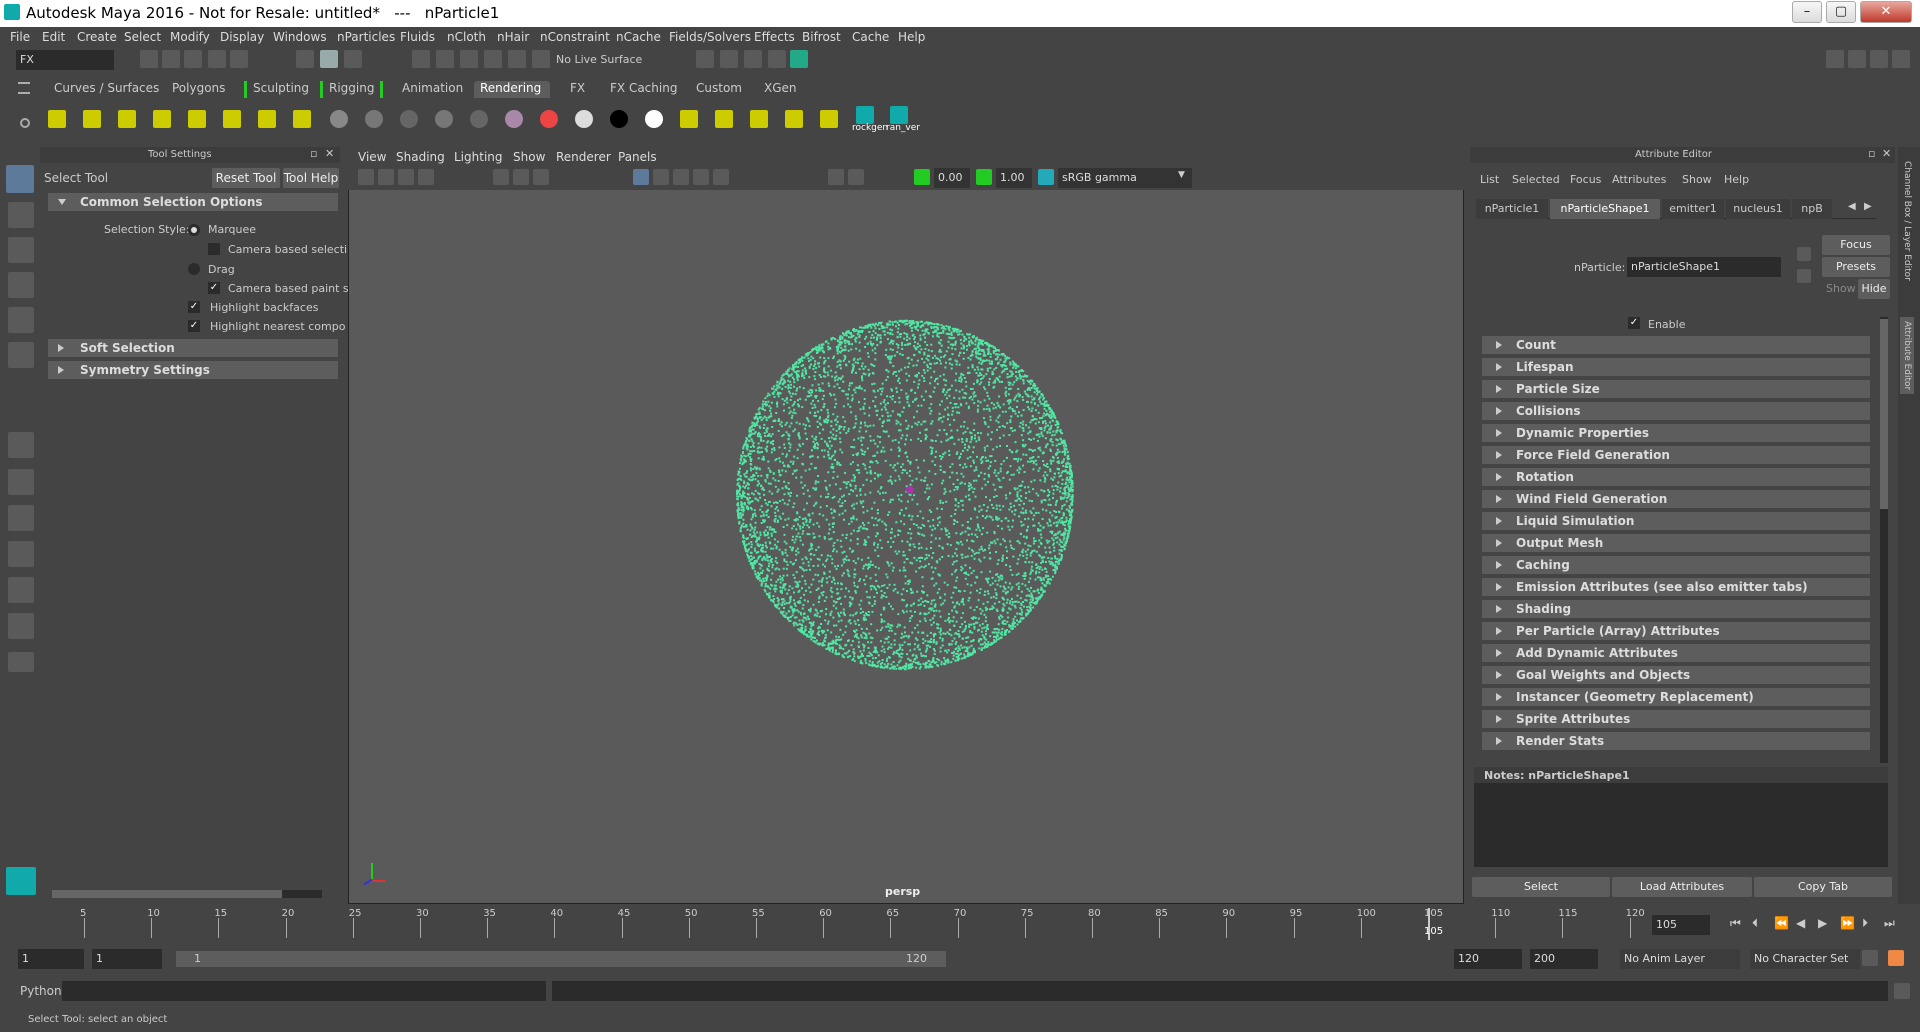 This screenshot has height=1032, width=1920. I want to click on attribute-editor-toggle-icon, so click(1901, 59).